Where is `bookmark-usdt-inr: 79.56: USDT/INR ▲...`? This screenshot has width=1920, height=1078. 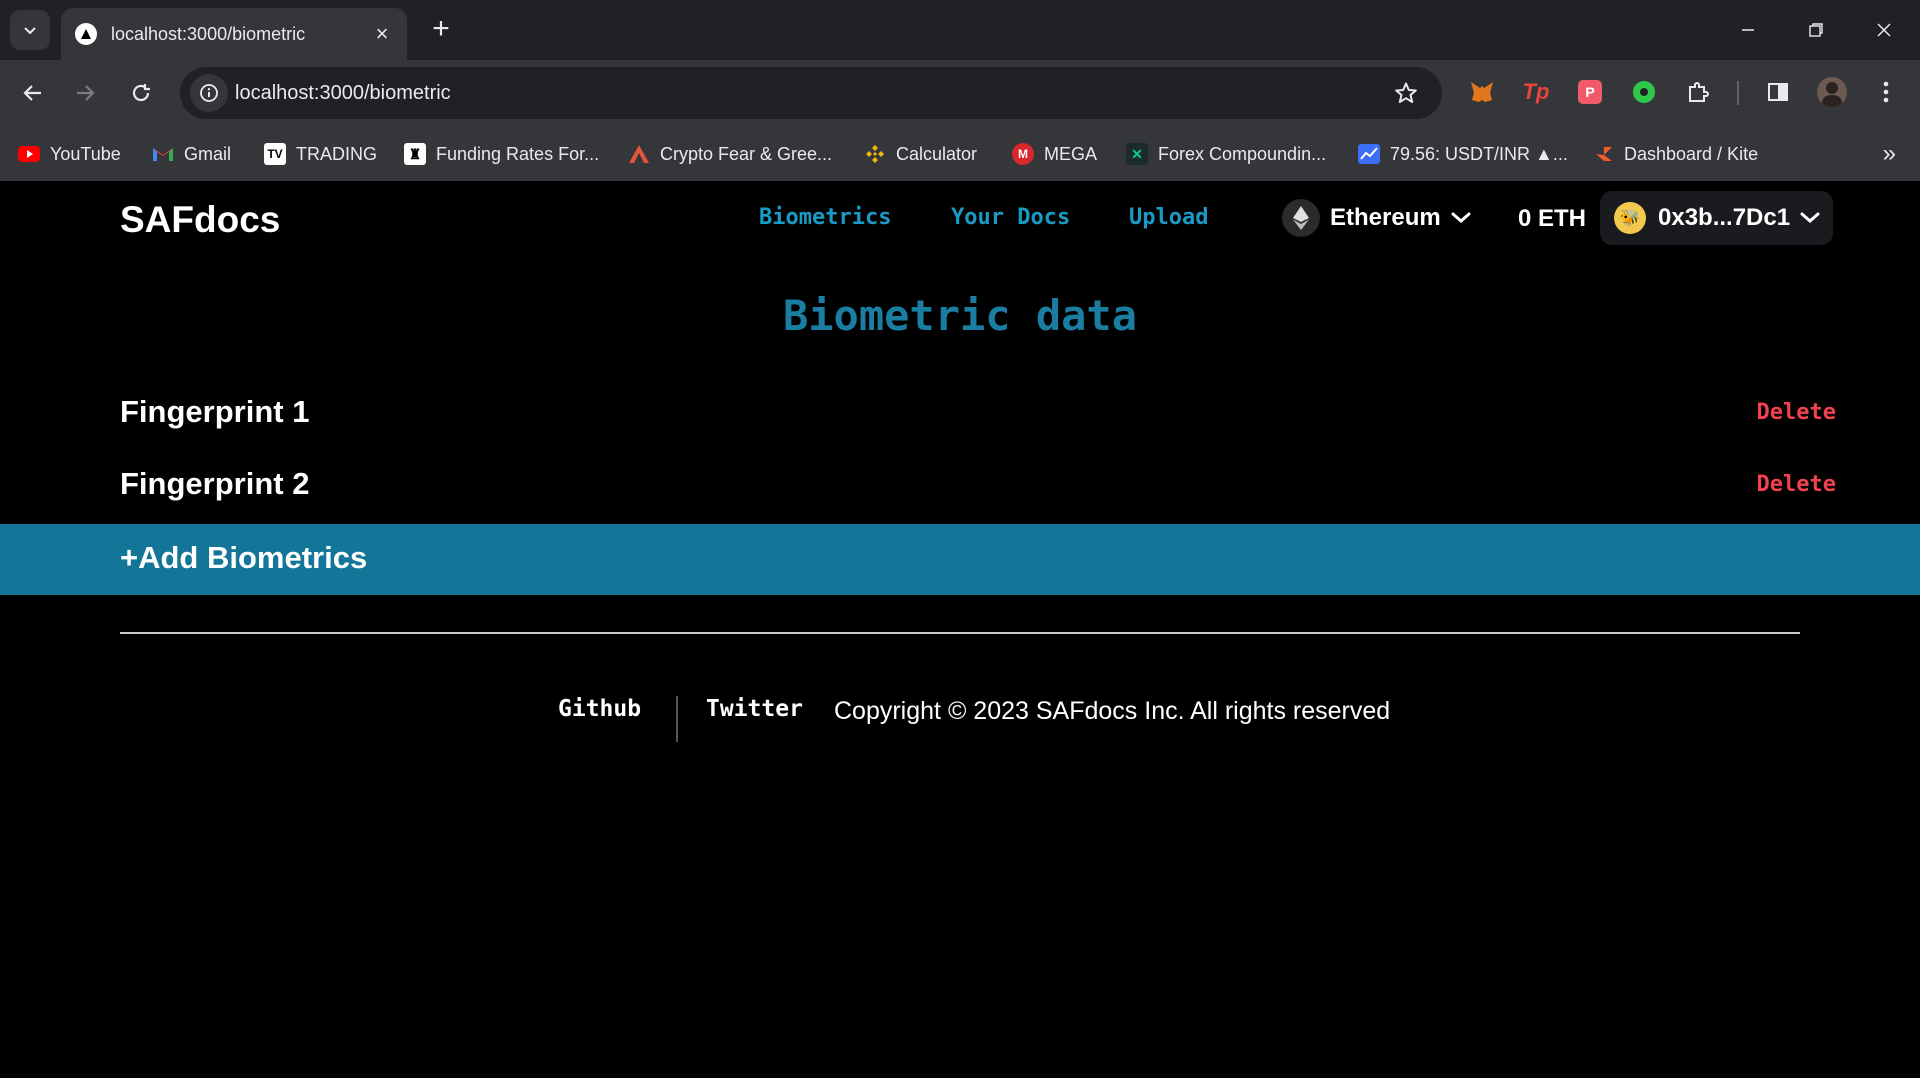
bookmark-usdt-inr: 79.56: USDT/INR ▲... is located at coordinates (1463, 154).